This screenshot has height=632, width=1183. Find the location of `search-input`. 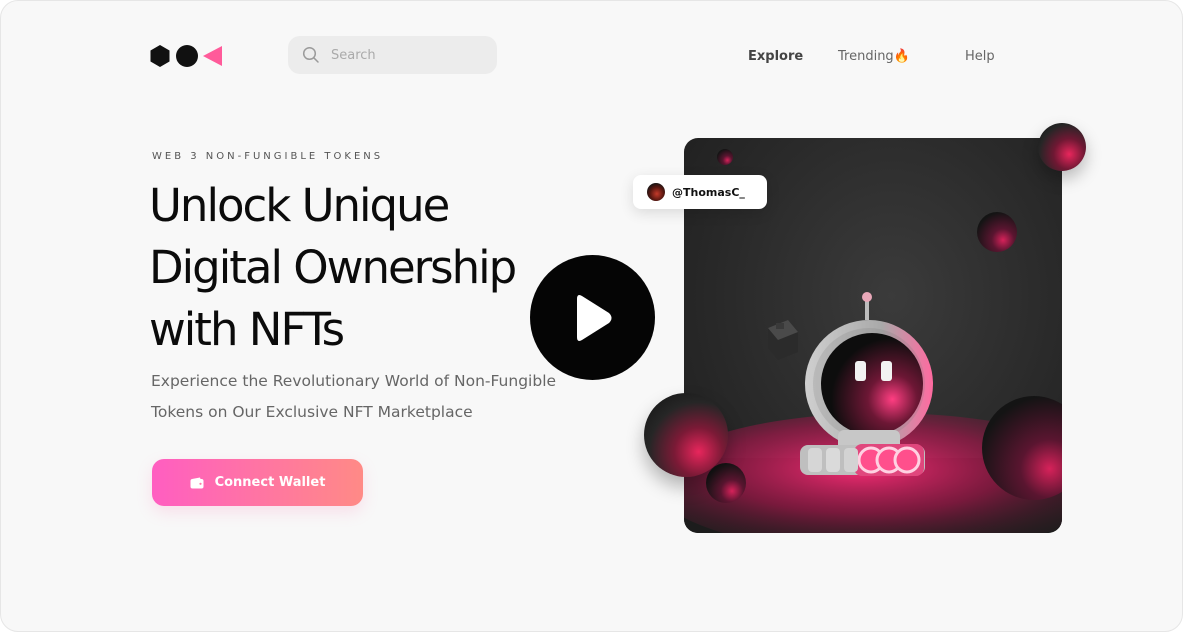

search-input is located at coordinates (406, 55).